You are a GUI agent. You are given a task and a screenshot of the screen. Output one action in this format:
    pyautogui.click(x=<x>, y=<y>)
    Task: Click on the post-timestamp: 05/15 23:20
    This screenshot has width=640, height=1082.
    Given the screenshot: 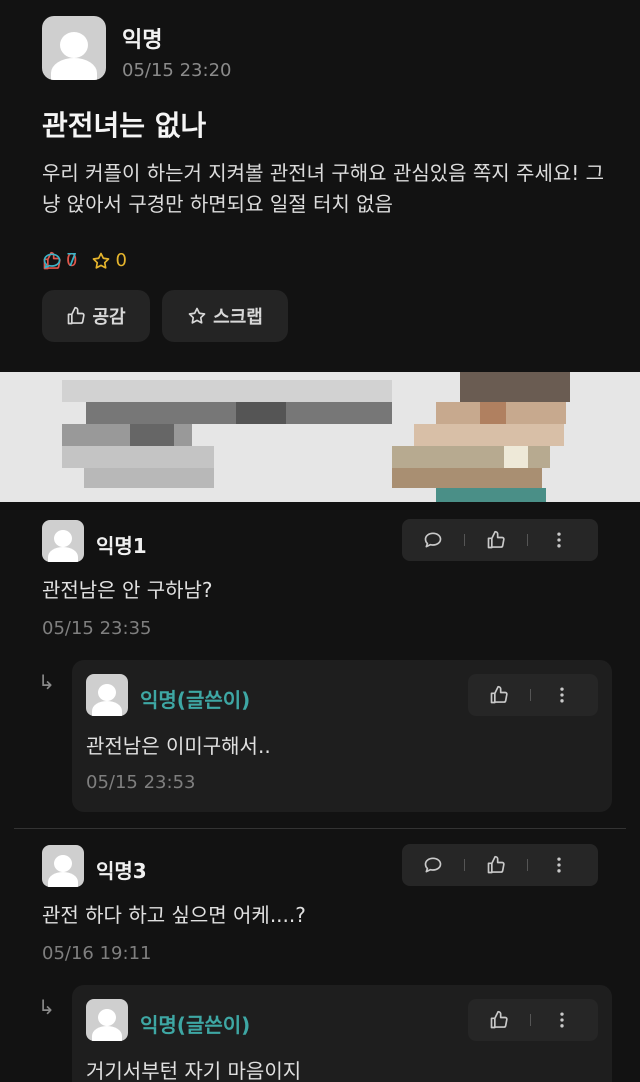 What is the action you would take?
    pyautogui.click(x=177, y=70)
    